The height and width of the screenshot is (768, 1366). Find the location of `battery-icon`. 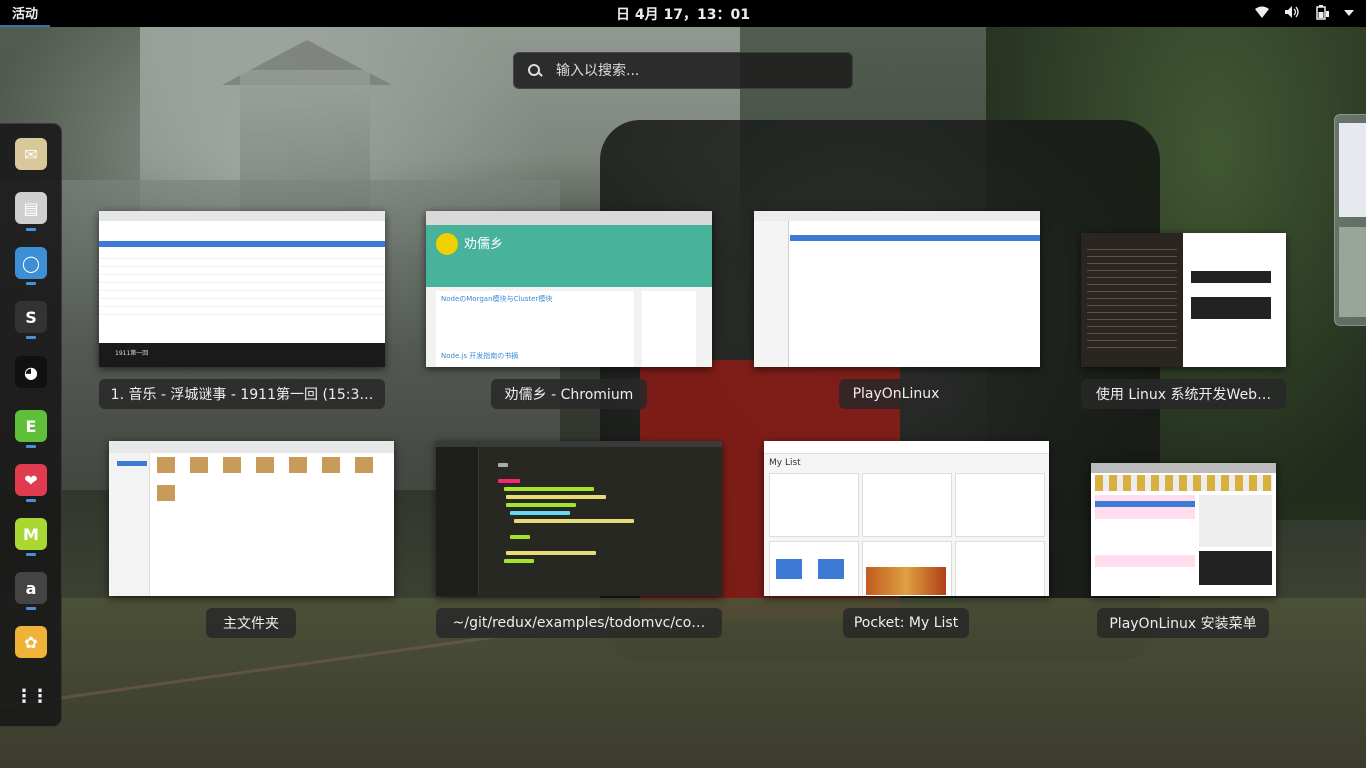

battery-icon is located at coordinates (1322, 14).